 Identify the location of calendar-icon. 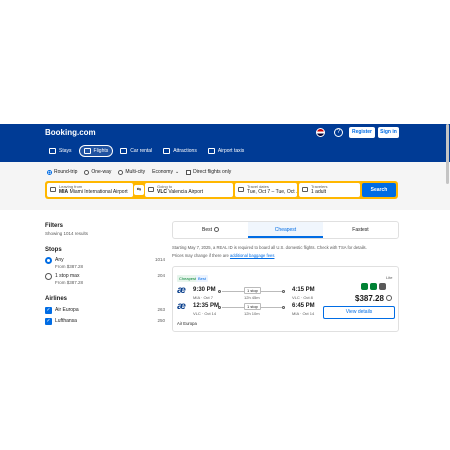
(241, 189).